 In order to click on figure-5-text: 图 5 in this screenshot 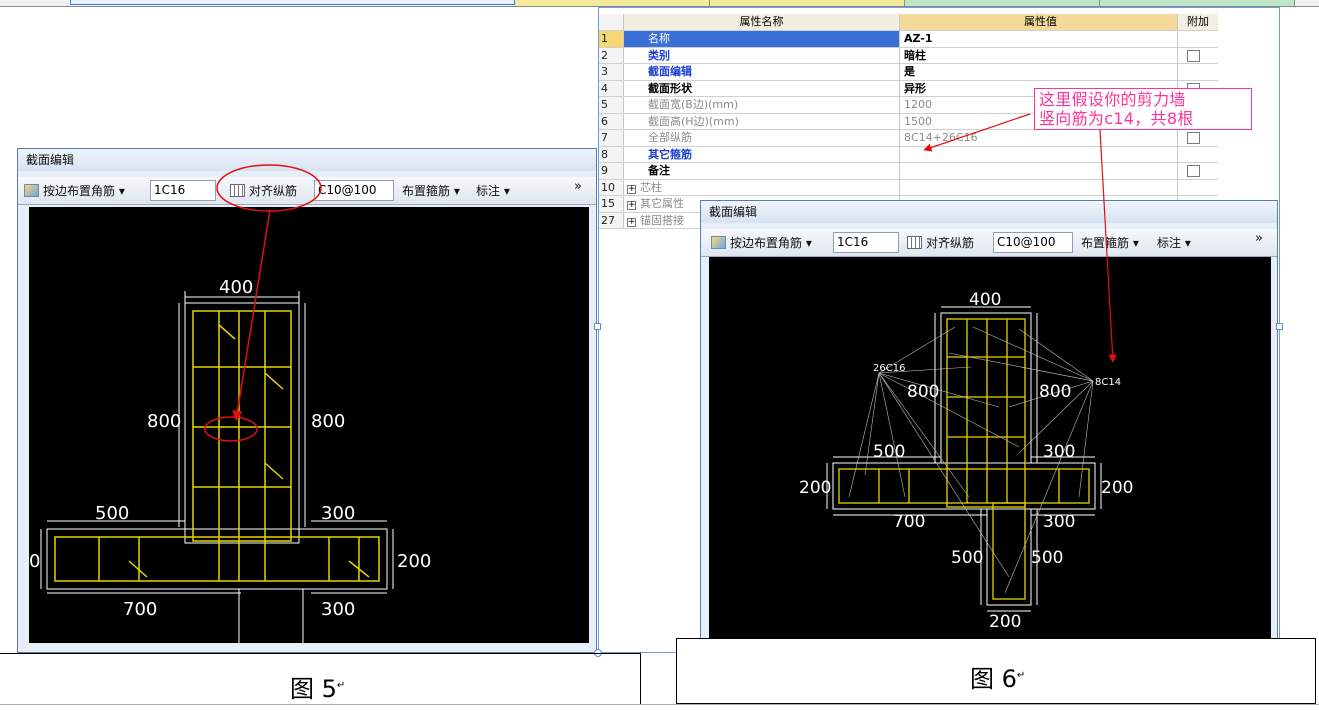, I will do `click(313, 689)`.